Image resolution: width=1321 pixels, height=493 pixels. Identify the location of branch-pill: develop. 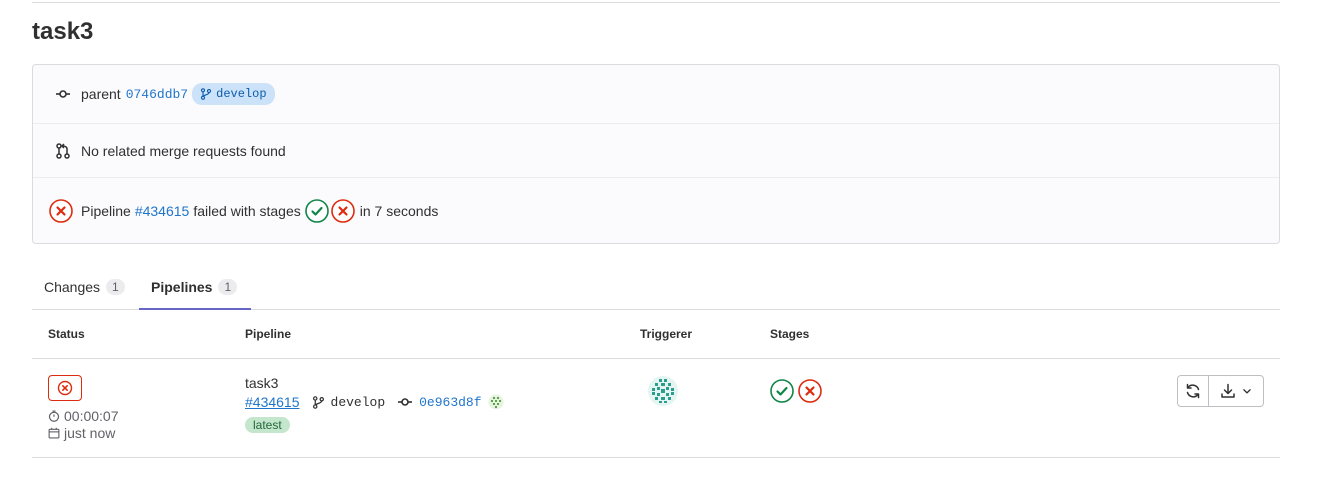
(233, 94).